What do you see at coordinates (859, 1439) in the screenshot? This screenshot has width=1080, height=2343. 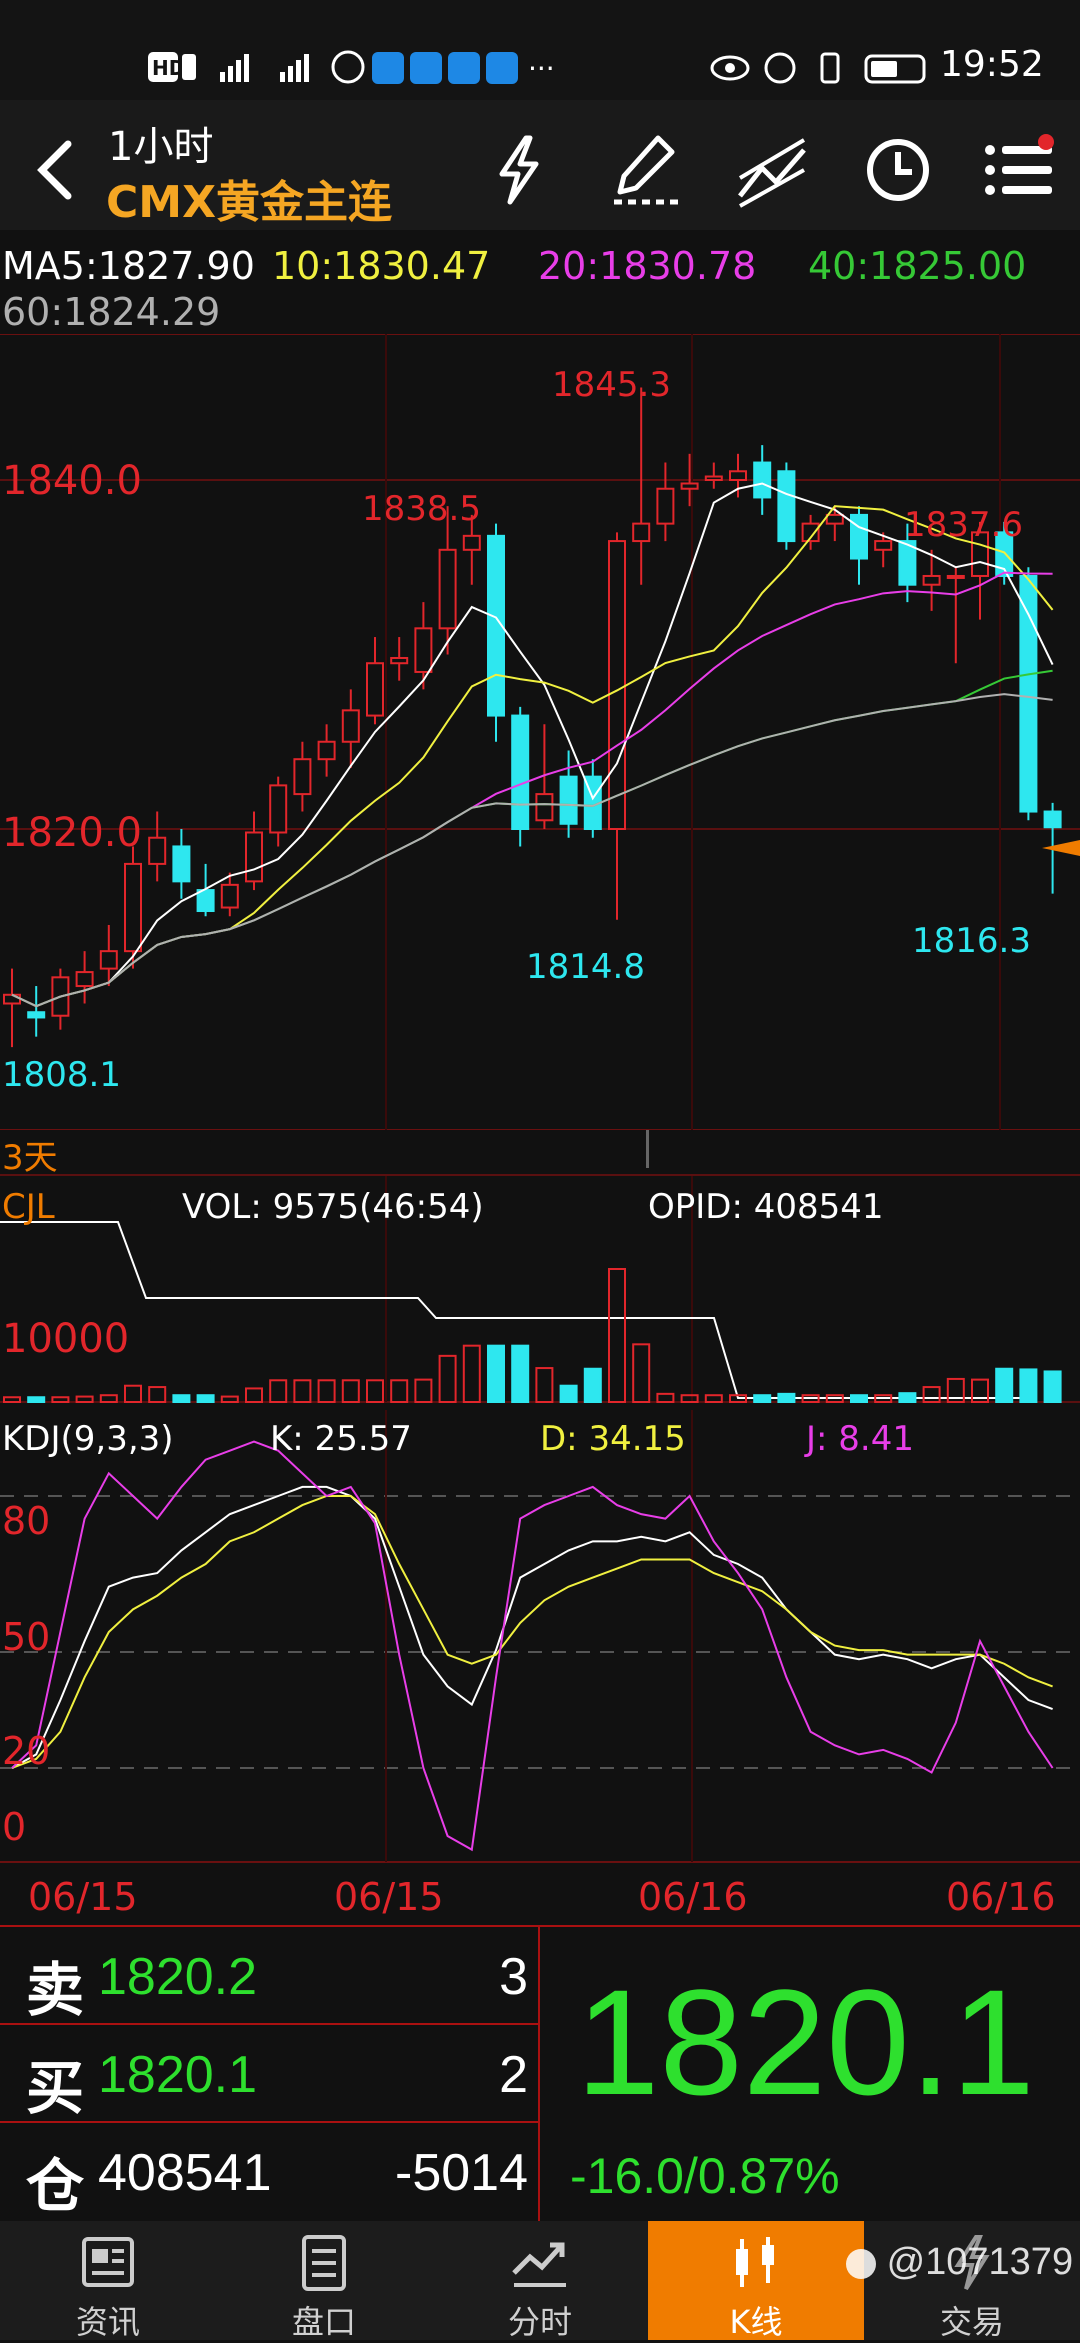 I see `kdj-j-value: J: 8.41` at bounding box center [859, 1439].